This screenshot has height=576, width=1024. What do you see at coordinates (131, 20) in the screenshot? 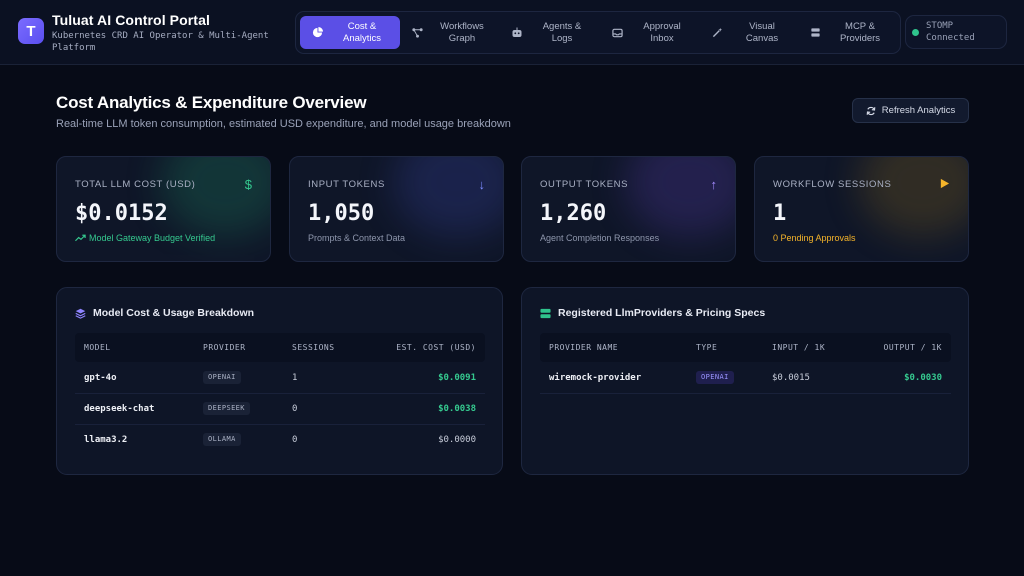
I see `app-title: Tuluat AI Control Portal` at bounding box center [131, 20].